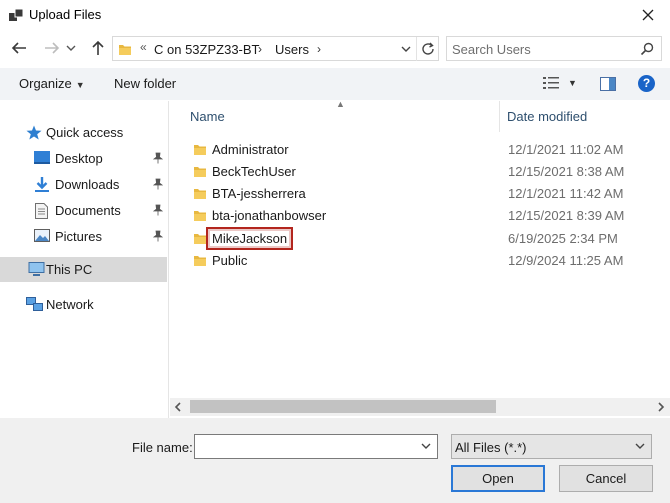 This screenshot has height=503, width=670. I want to click on close-icon, so click(648, 15).